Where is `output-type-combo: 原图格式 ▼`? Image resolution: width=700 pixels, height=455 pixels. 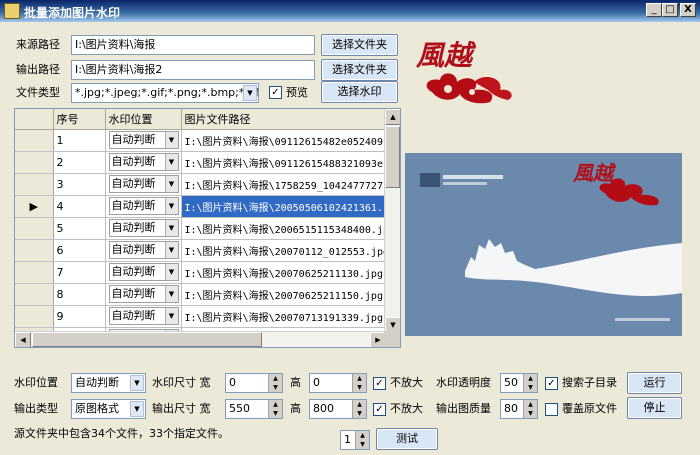
output-type-combo: 原图格式 ▼ is located at coordinates (108, 409).